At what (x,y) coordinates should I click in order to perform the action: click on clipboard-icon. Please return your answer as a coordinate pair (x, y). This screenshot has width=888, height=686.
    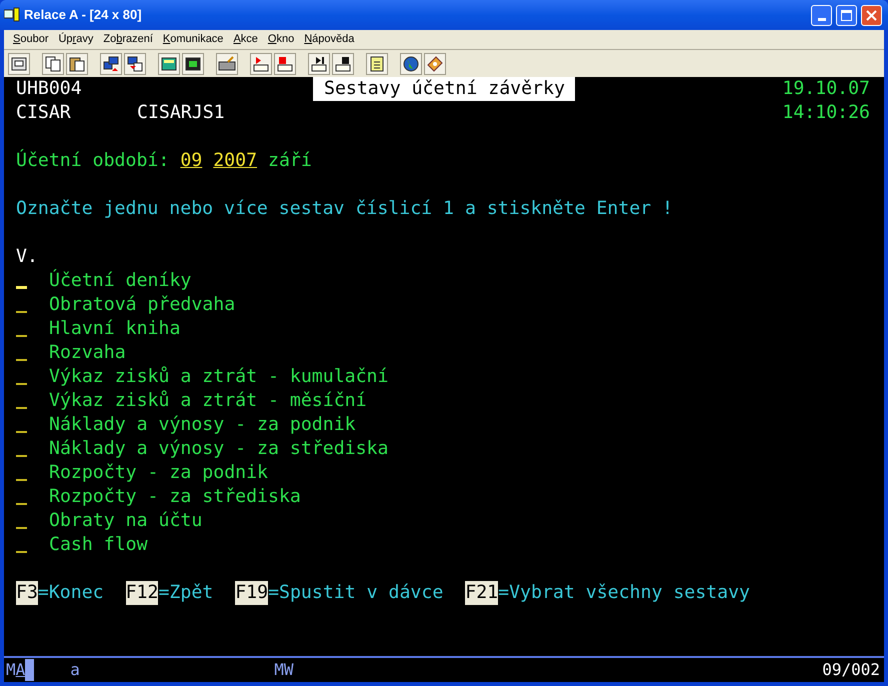
    Looking at the image, I should click on (377, 63).